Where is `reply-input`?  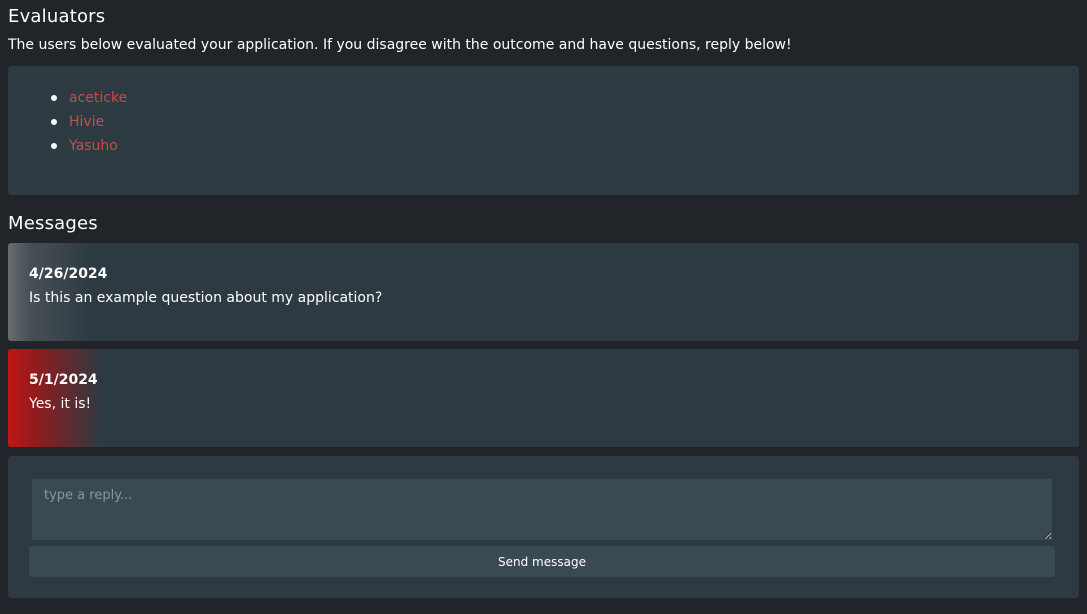 reply-input is located at coordinates (542, 509).